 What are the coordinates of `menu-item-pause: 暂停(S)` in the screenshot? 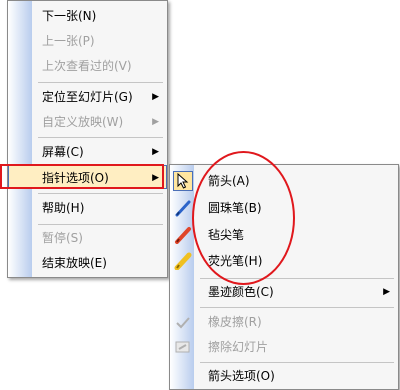 It's located at (87, 238).